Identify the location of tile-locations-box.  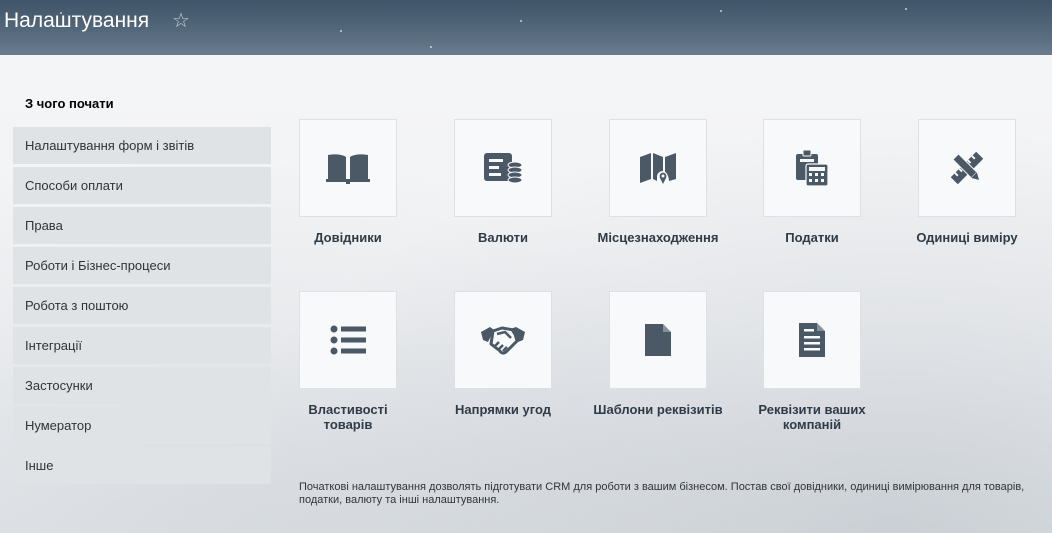
(658, 168).